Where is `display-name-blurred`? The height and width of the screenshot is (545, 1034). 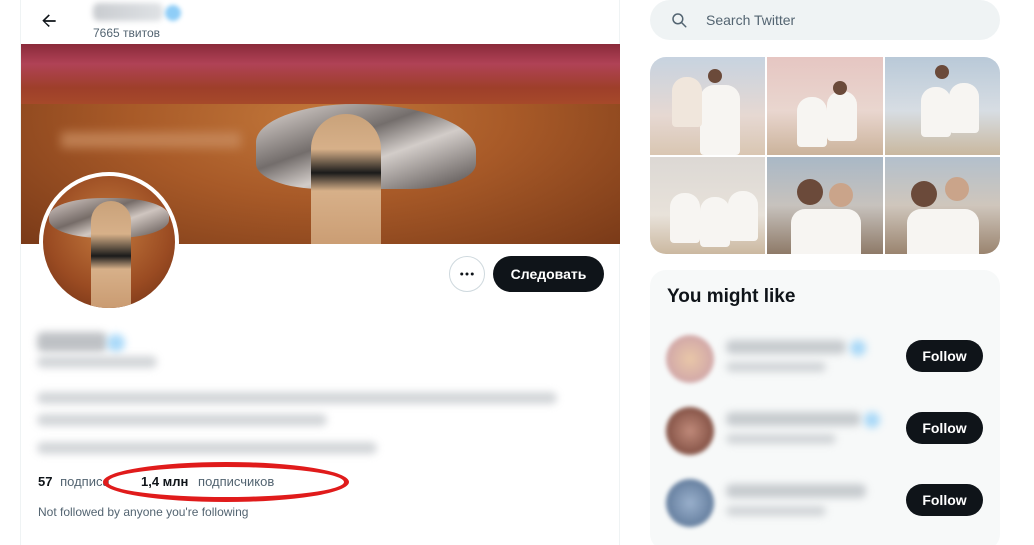 display-name-blurred is located at coordinates (72, 342).